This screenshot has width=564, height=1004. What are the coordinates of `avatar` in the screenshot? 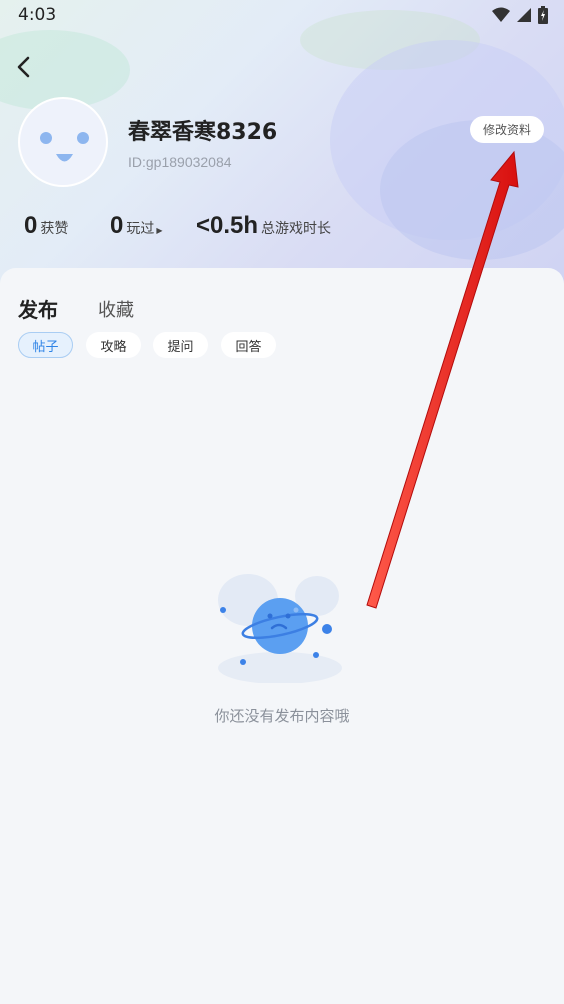 It's located at (63, 142).